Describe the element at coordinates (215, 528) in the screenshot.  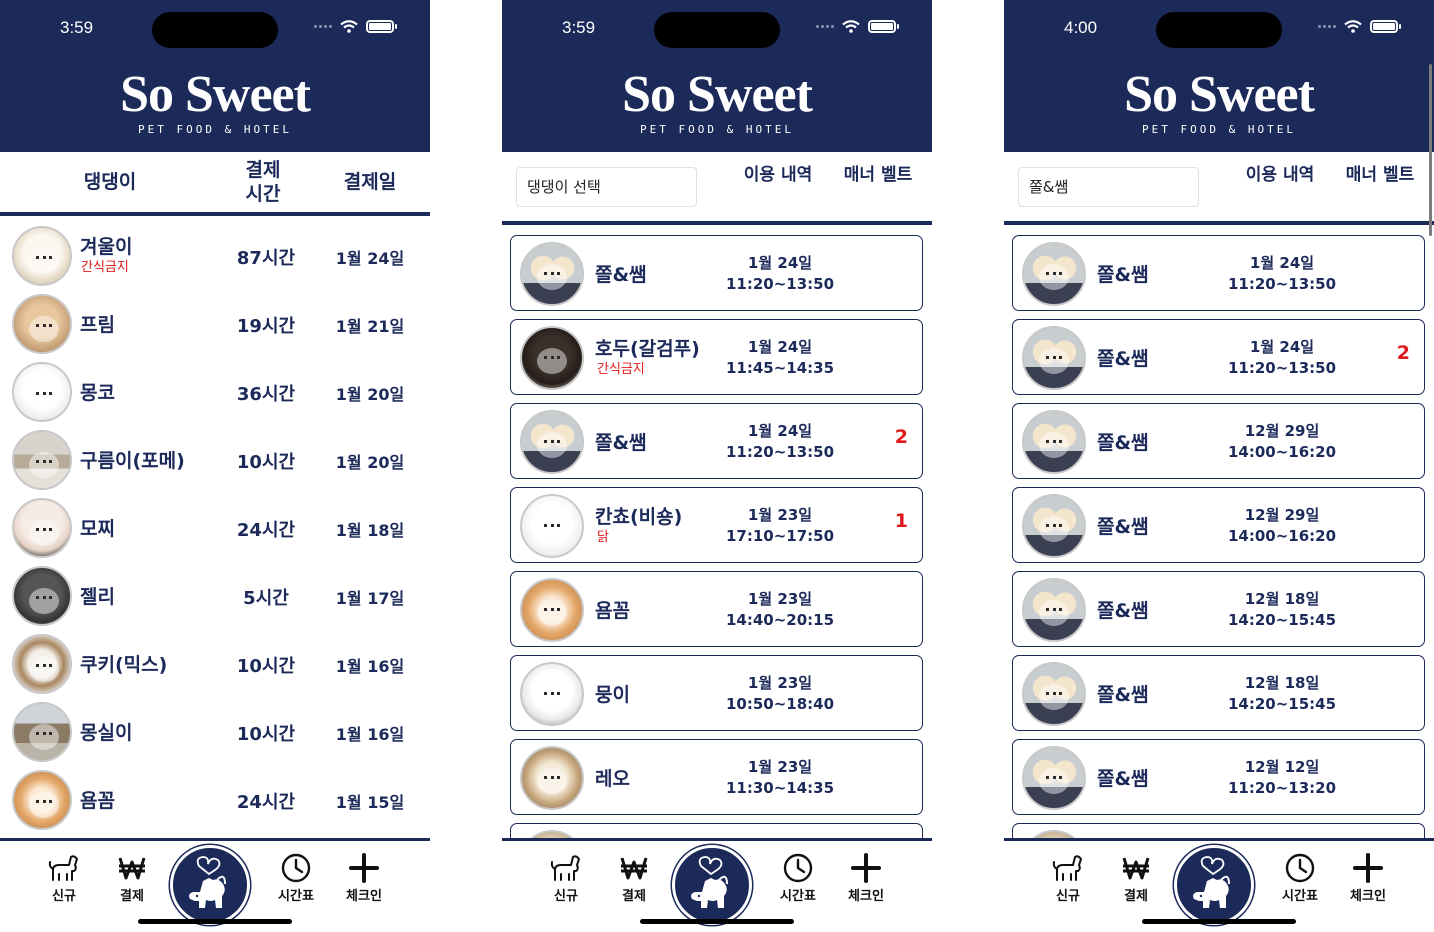
I see `table-row: 모찌 24시간 1월 18일` at that location.